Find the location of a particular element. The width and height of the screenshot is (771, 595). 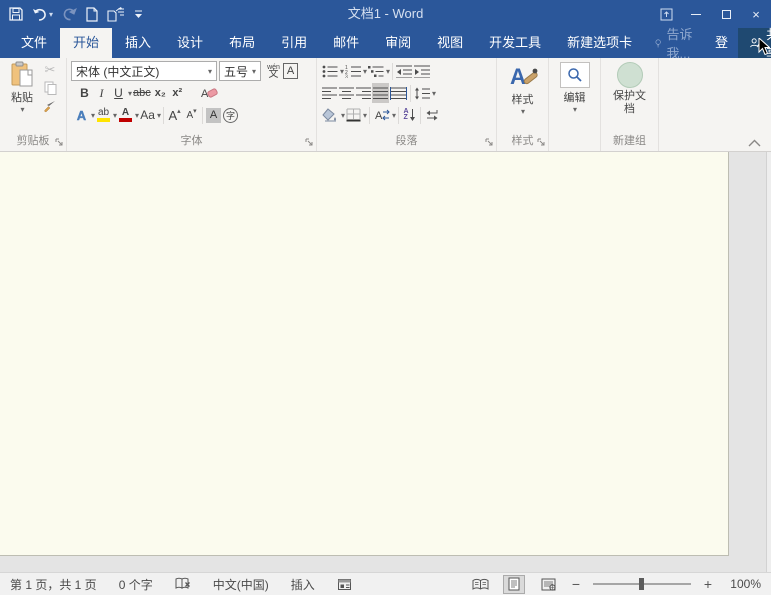

zoom-slider is located at coordinates (642, 584).